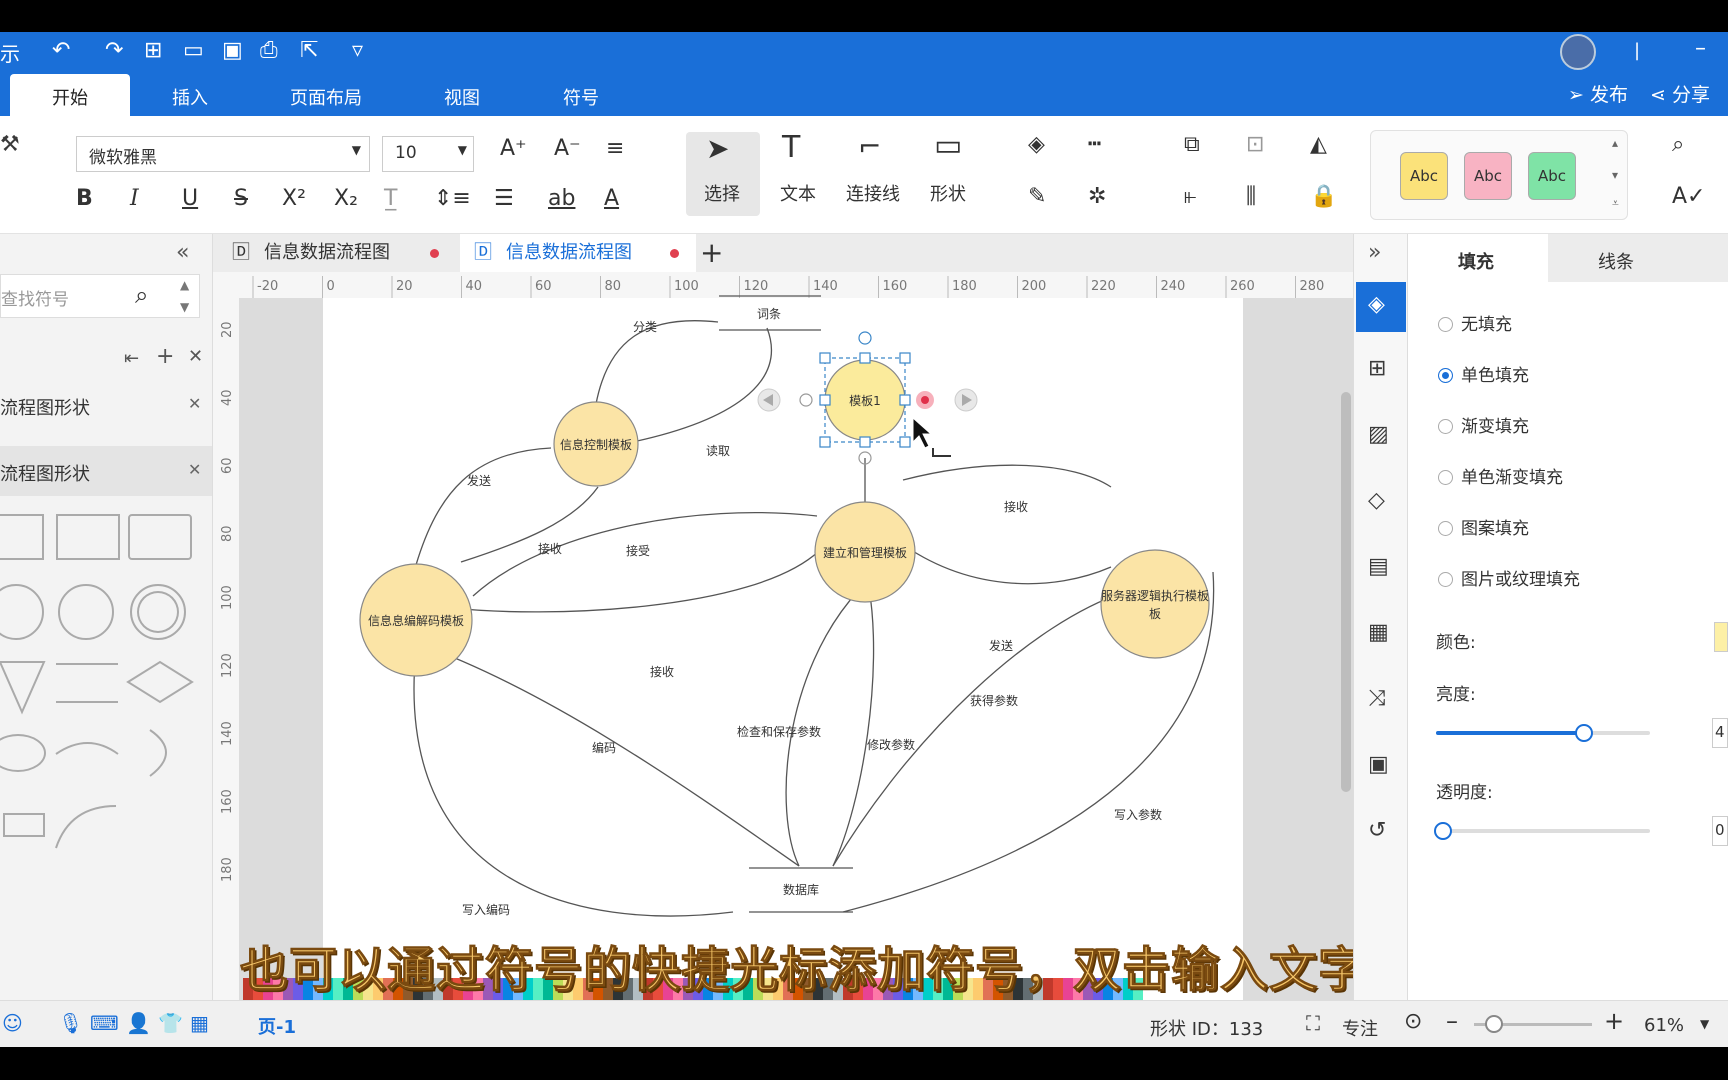 The height and width of the screenshot is (1080, 1728). What do you see at coordinates (1700, 48) in the screenshot?
I see `minimize-icon: –` at bounding box center [1700, 48].